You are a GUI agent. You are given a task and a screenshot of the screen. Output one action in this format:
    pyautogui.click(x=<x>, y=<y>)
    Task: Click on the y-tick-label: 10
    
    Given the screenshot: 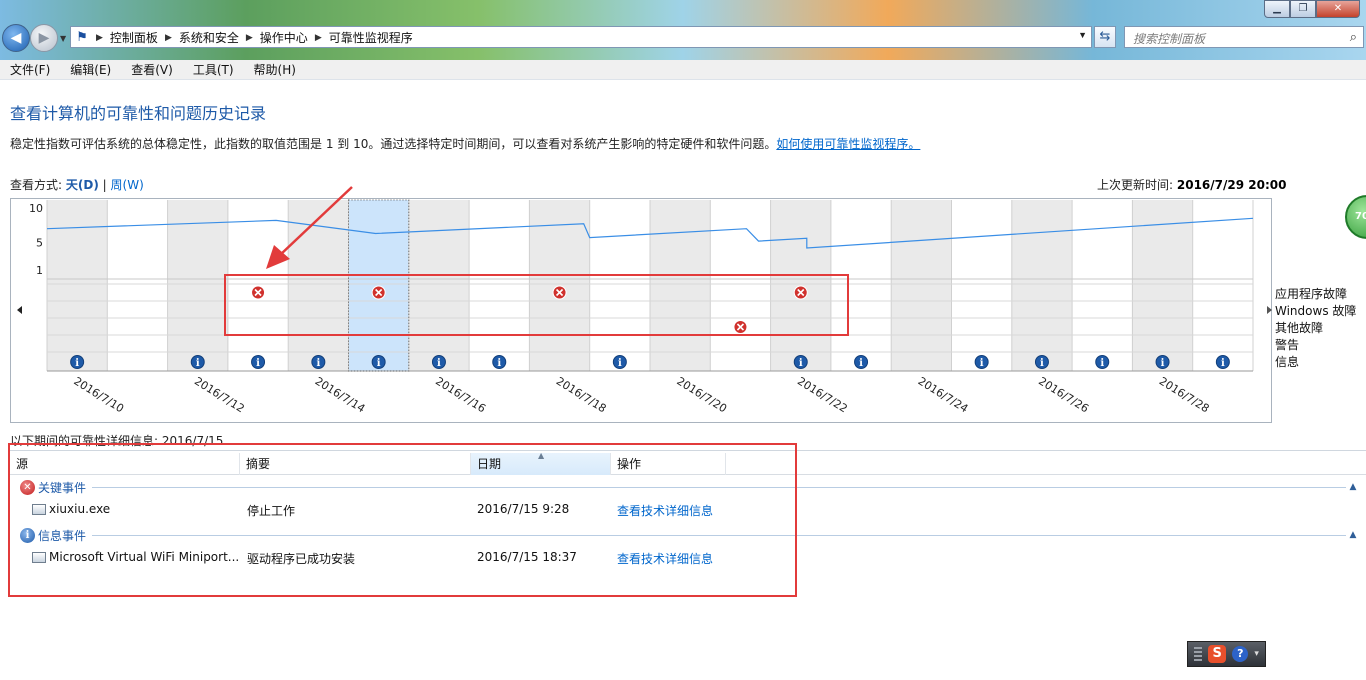 What is the action you would take?
    pyautogui.click(x=36, y=208)
    